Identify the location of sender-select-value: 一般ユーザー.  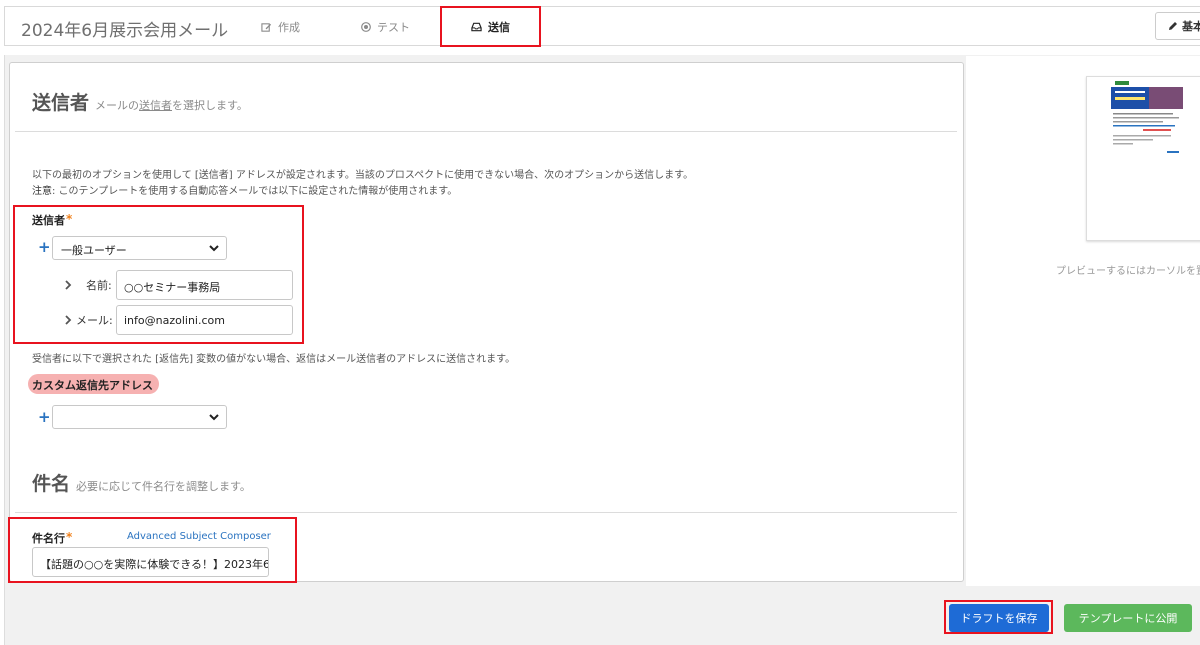
(94, 250).